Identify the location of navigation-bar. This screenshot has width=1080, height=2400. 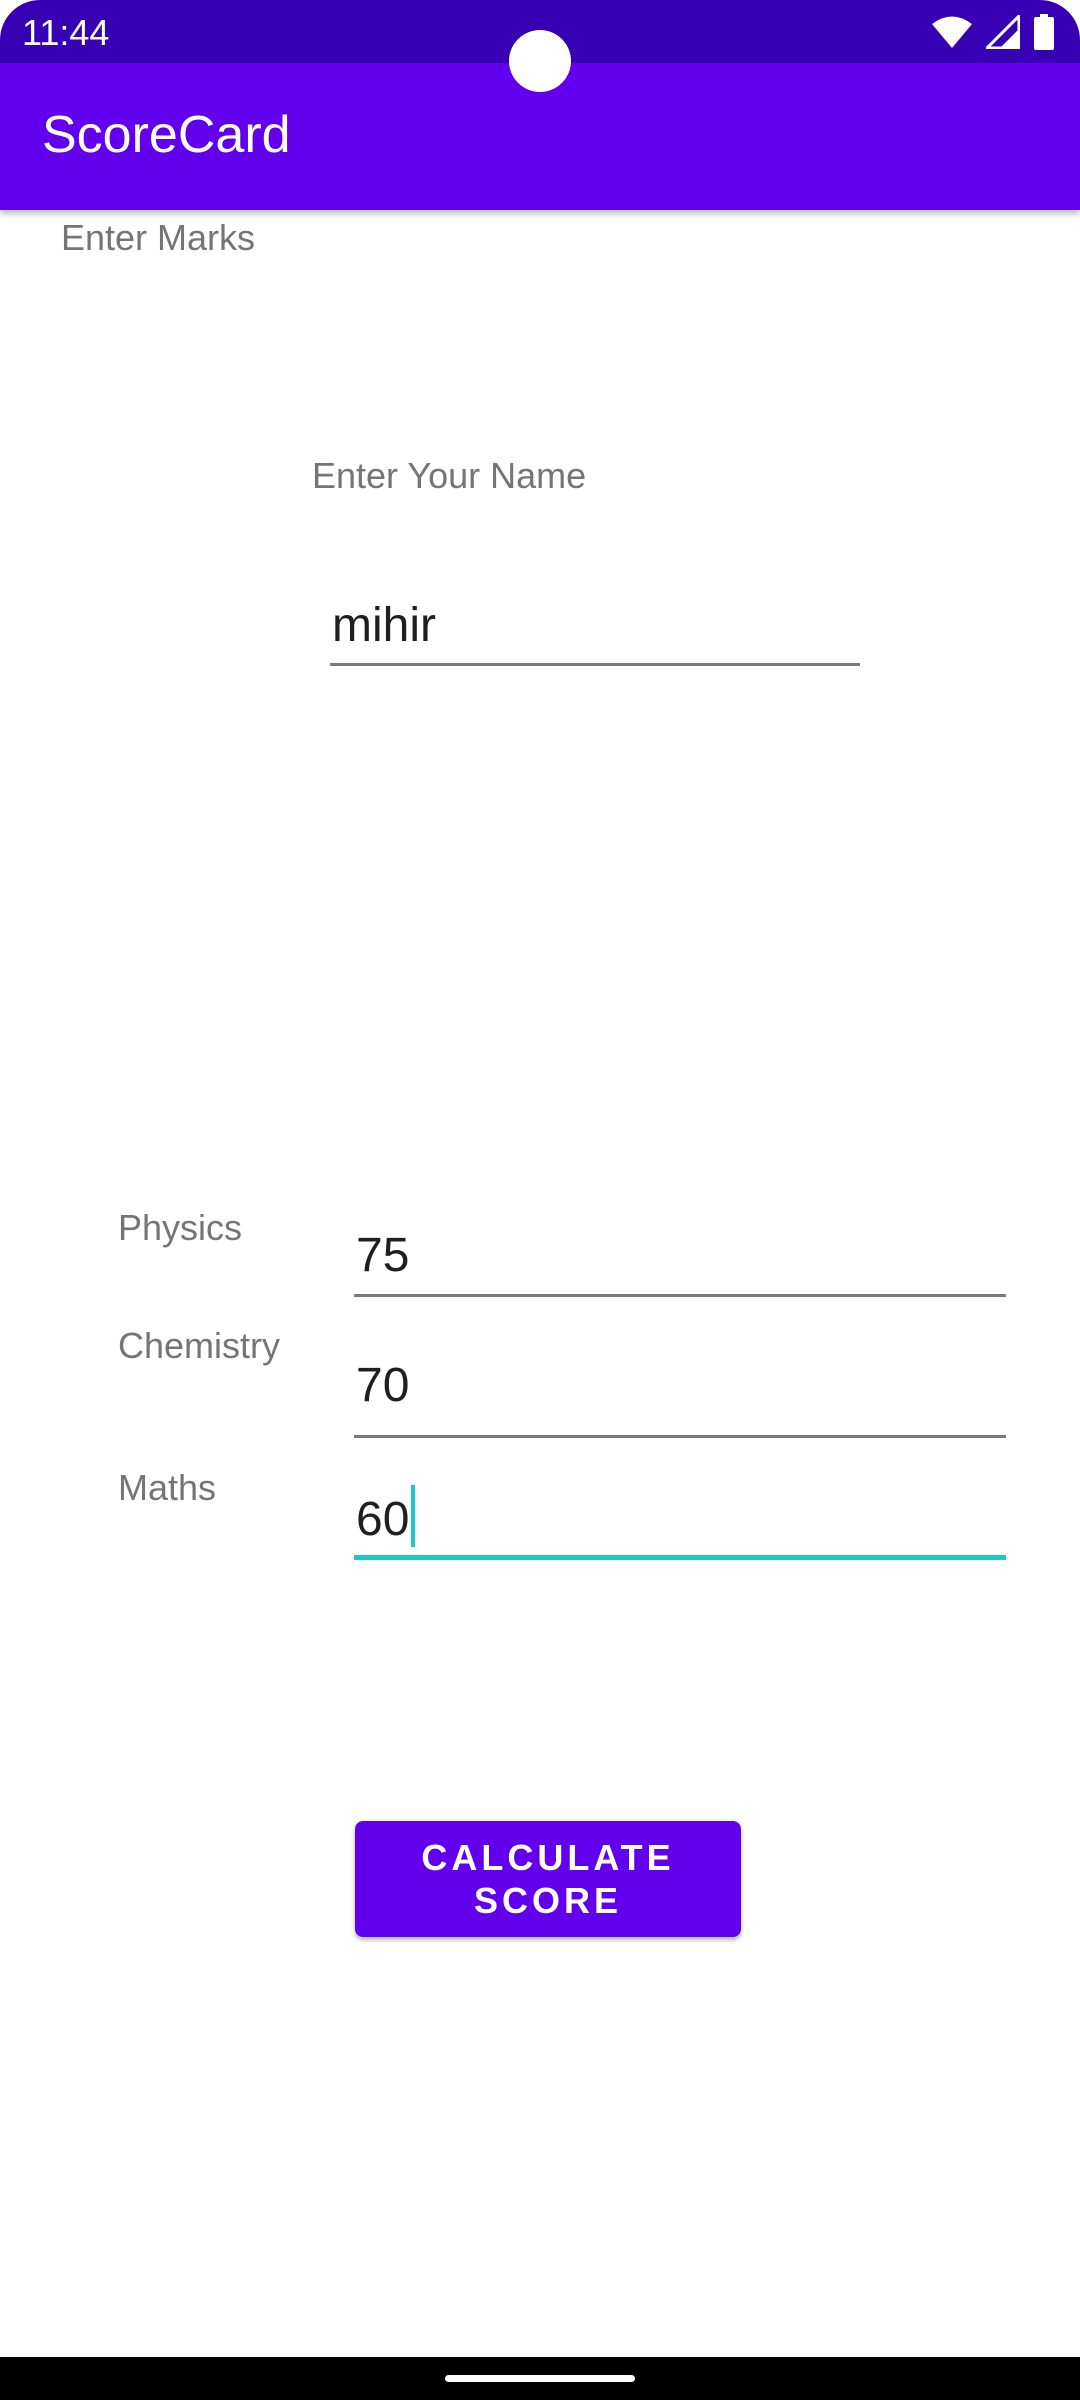
(540, 2378).